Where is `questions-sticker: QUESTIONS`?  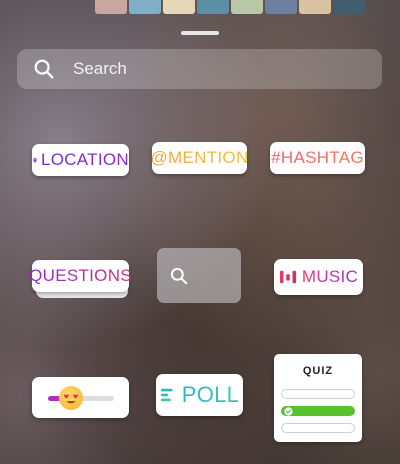 questions-sticker: QUESTIONS is located at coordinates (80, 276).